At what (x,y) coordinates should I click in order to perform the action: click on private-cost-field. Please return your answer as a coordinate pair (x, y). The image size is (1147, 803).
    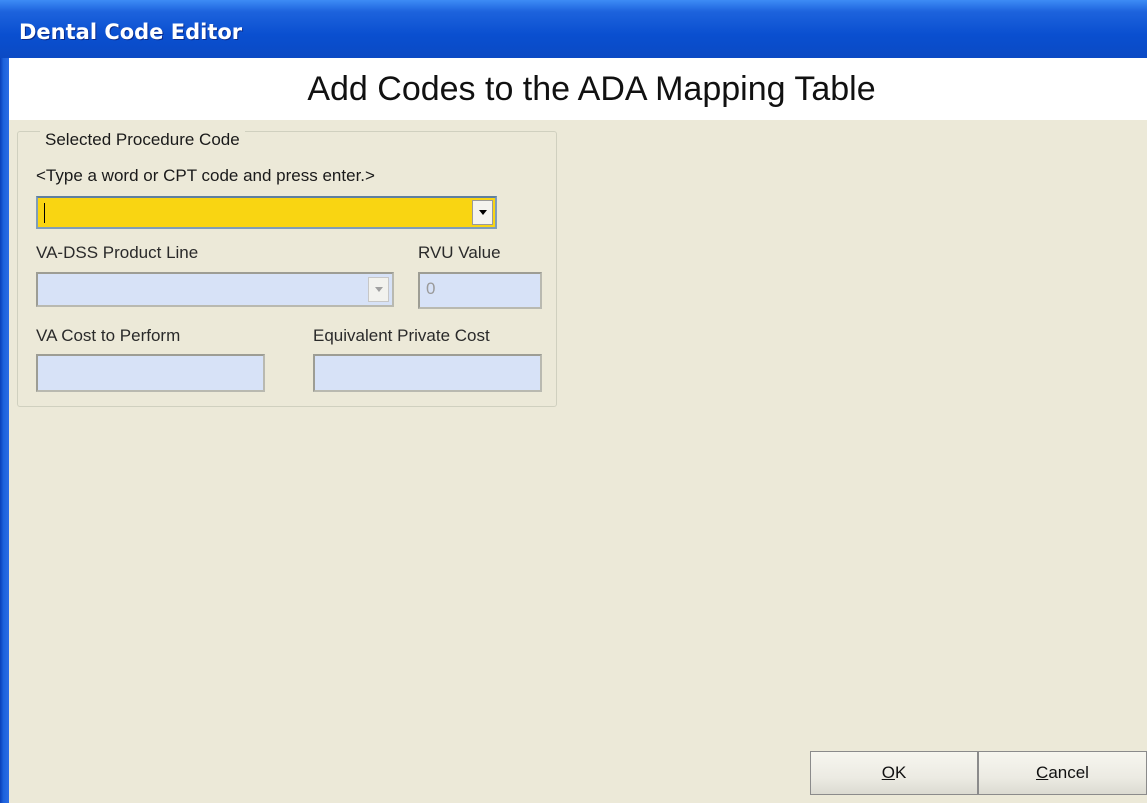
    Looking at the image, I should click on (427, 373).